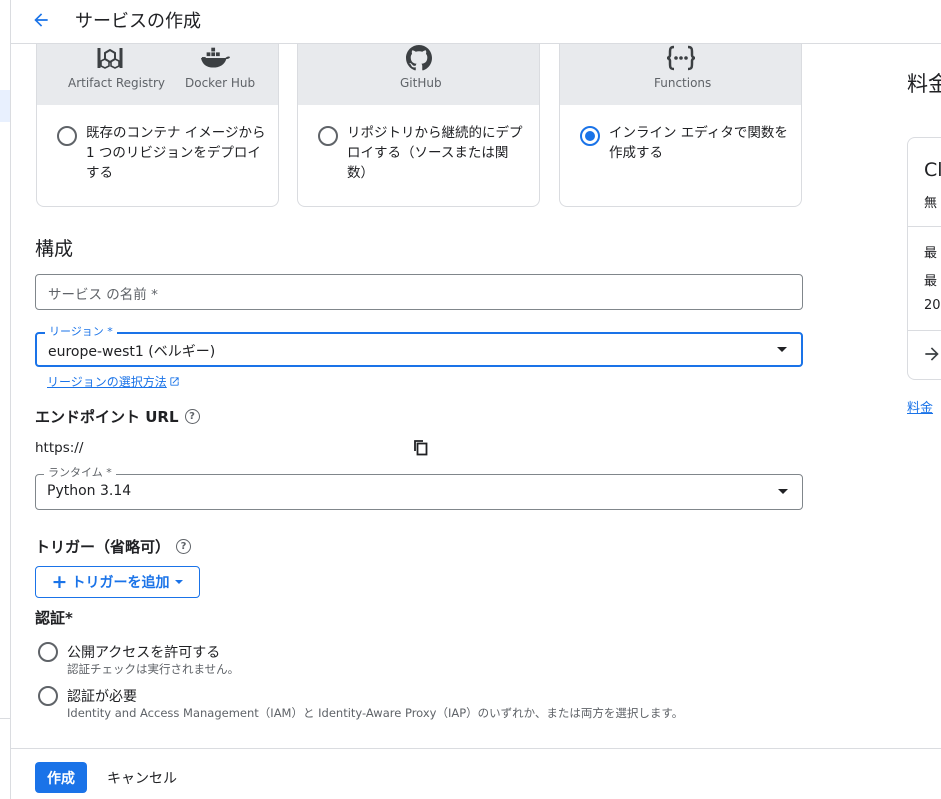  I want to click on functions-icon, so click(681, 58).